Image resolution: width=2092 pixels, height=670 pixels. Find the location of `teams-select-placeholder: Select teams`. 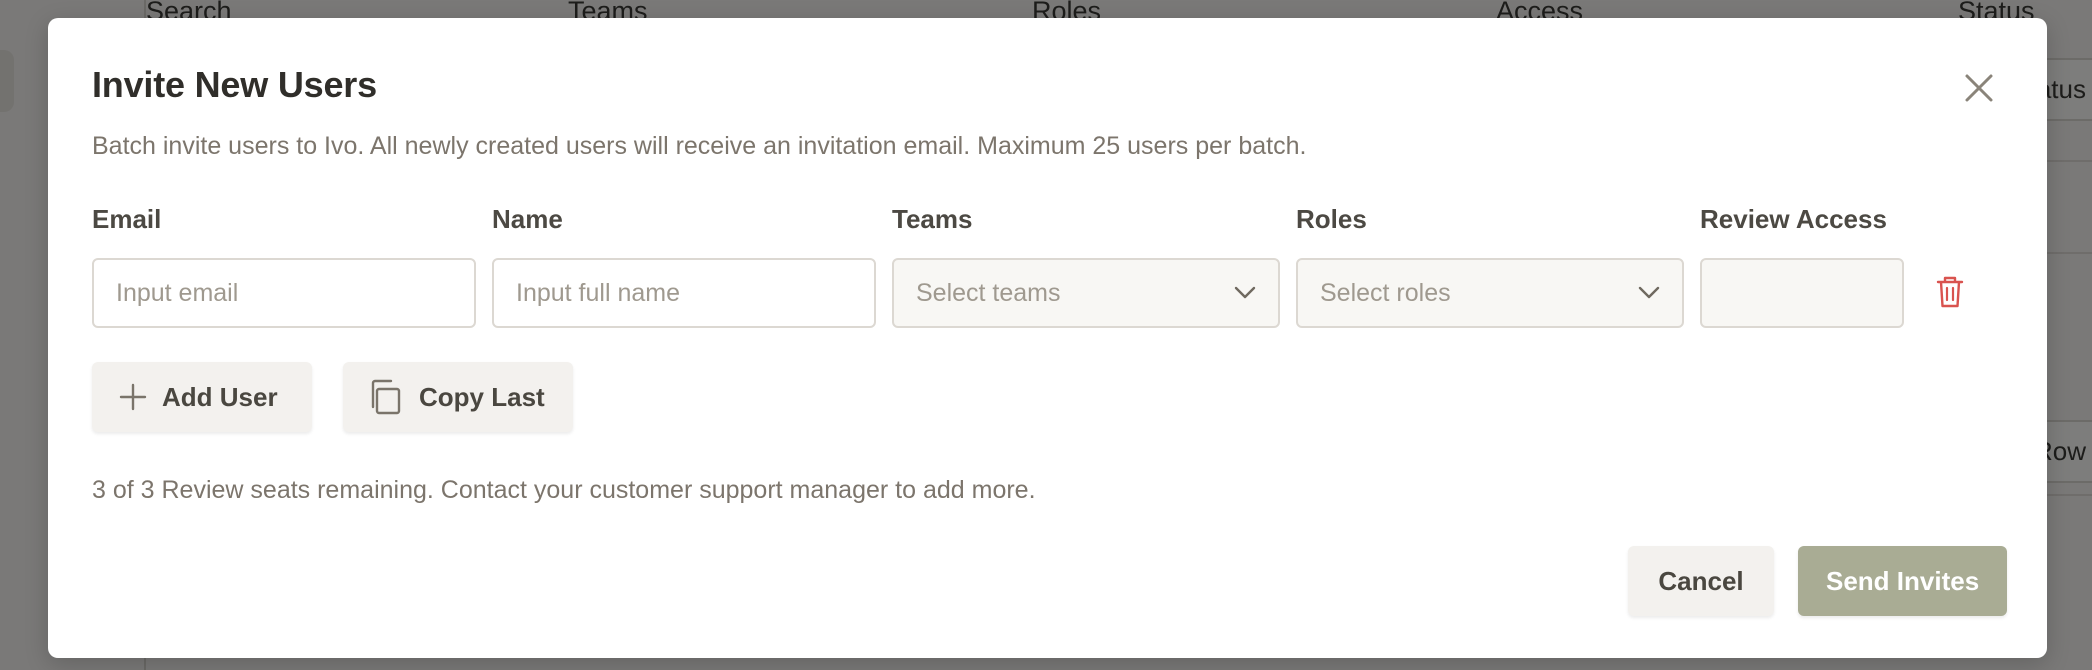

teams-select-placeholder: Select teams is located at coordinates (988, 292).